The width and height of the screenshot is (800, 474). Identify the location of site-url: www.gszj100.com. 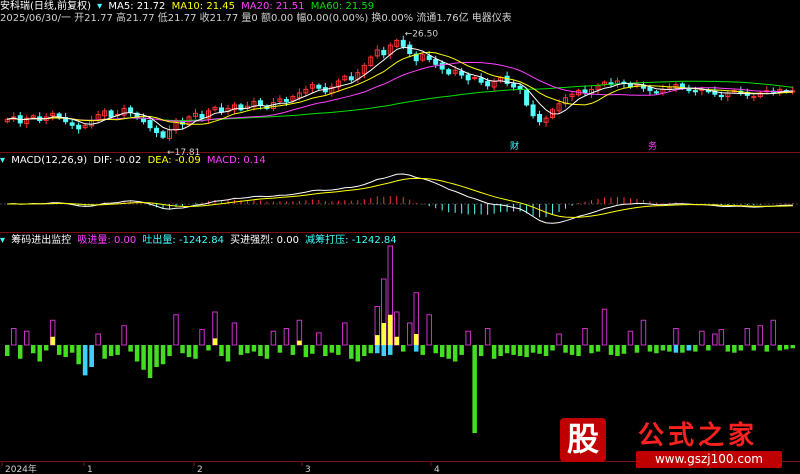
(709, 459).